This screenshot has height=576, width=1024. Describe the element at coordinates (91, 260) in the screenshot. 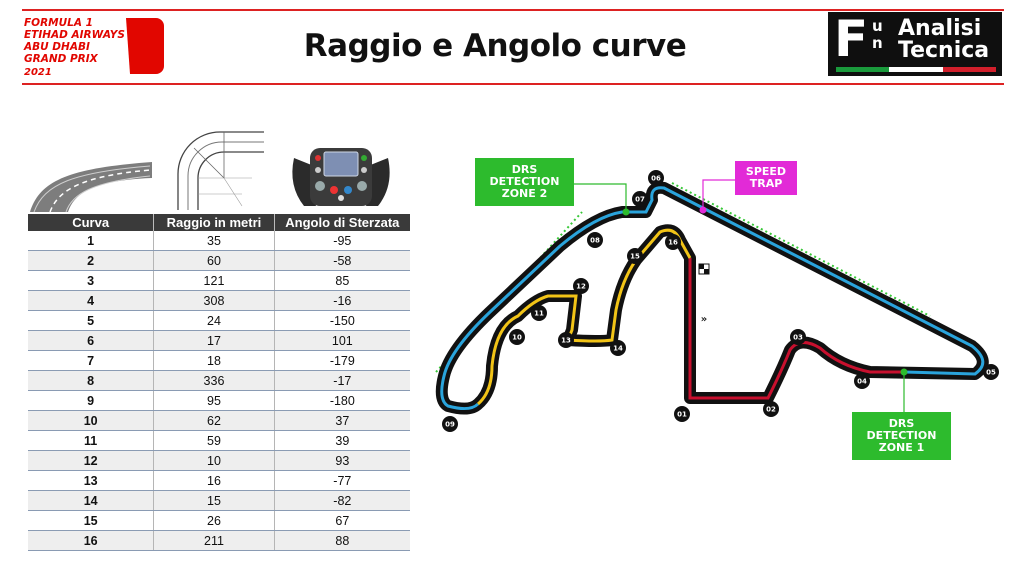

I see `cell-curva: 2` at that location.